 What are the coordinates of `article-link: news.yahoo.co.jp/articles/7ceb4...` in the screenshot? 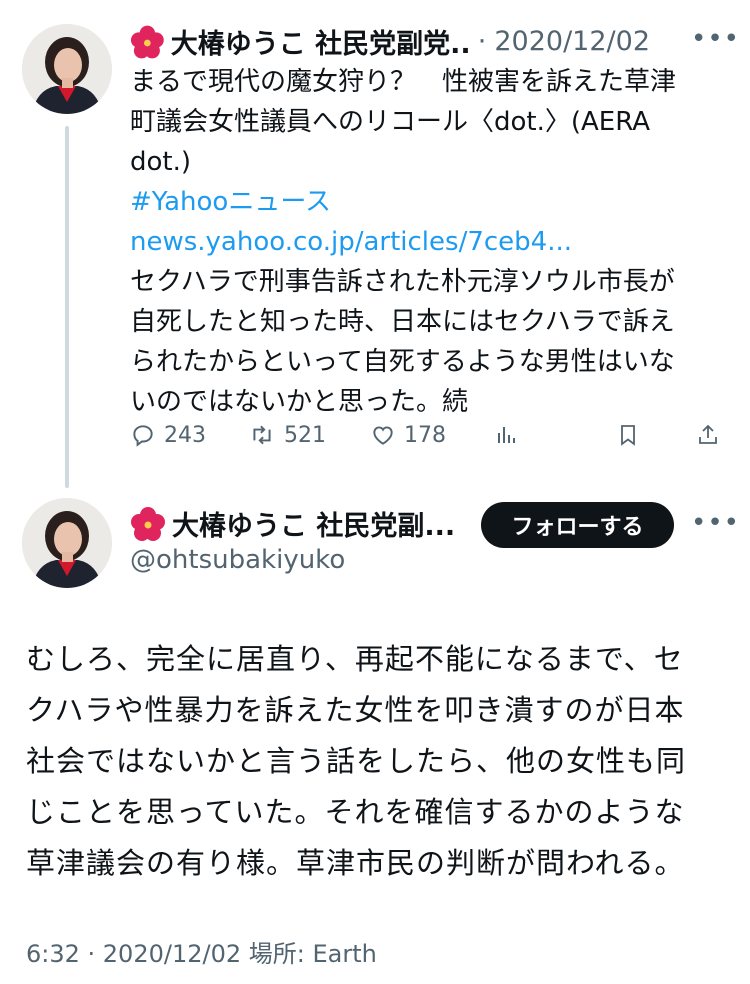 It's located at (430, 242).